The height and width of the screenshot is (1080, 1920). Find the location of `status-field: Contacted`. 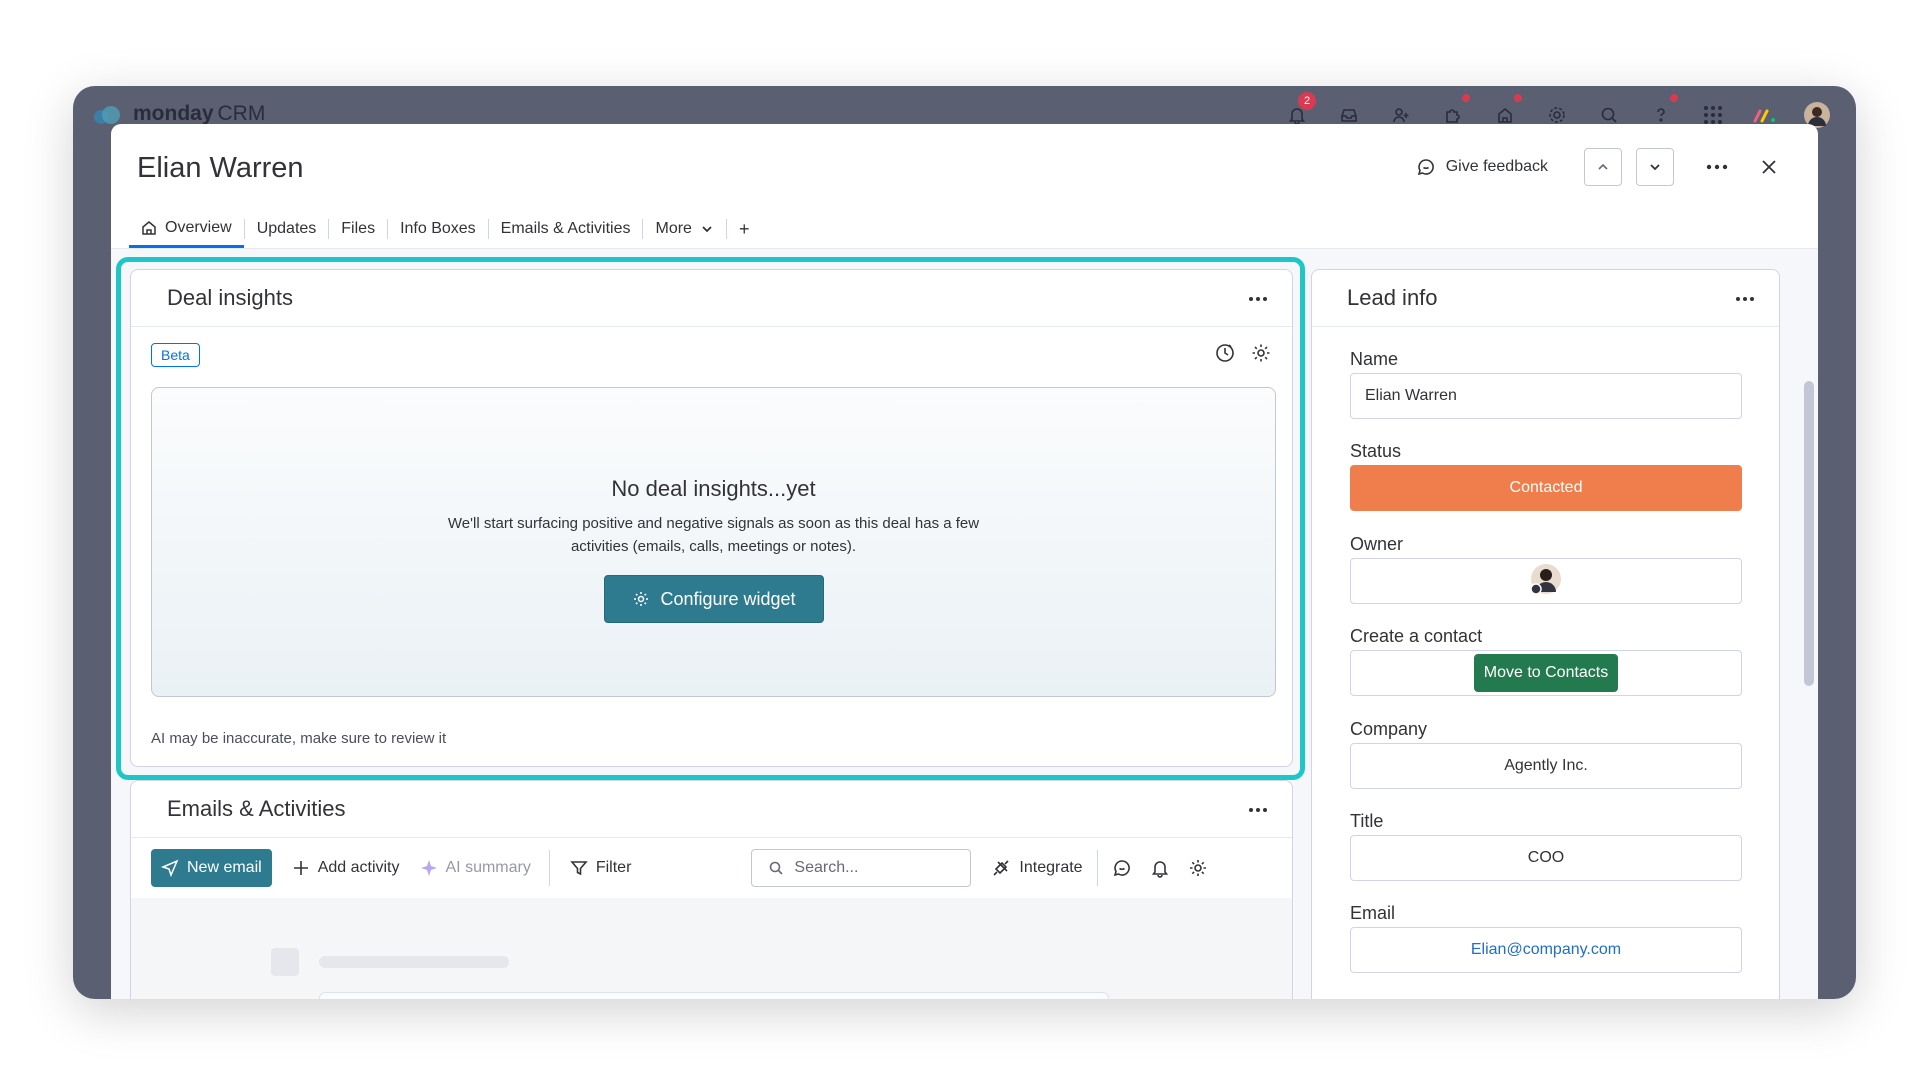

status-field: Contacted is located at coordinates (1546, 488).